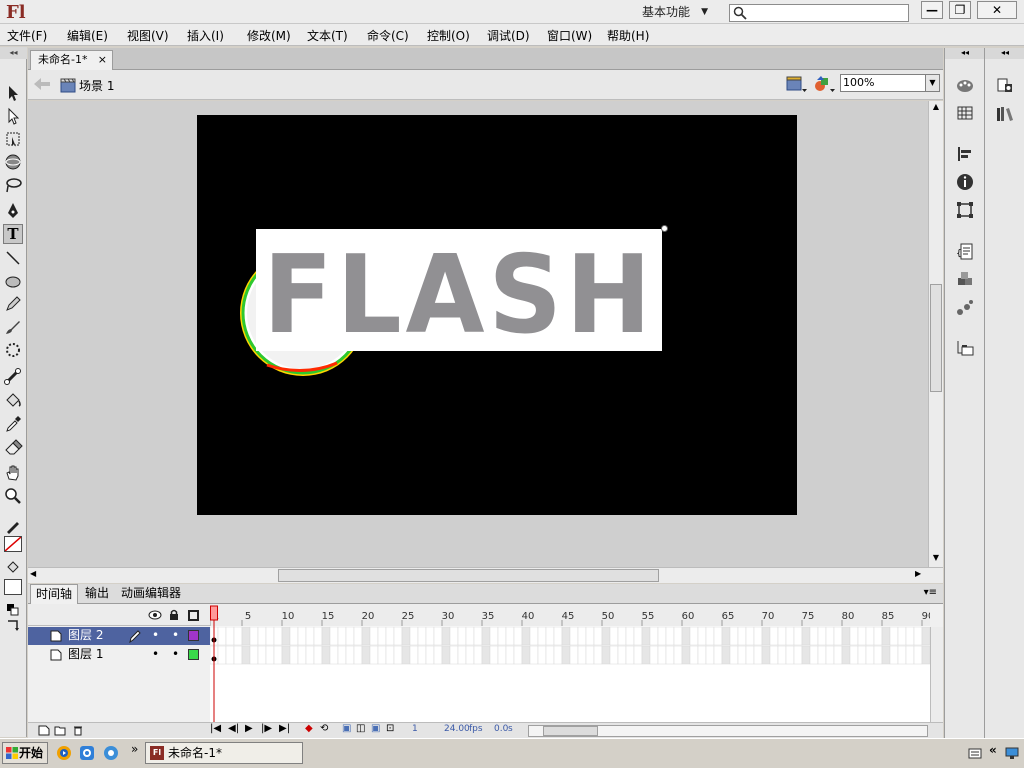  I want to click on tab-motion-editor: 动画编辑器, so click(151, 594).